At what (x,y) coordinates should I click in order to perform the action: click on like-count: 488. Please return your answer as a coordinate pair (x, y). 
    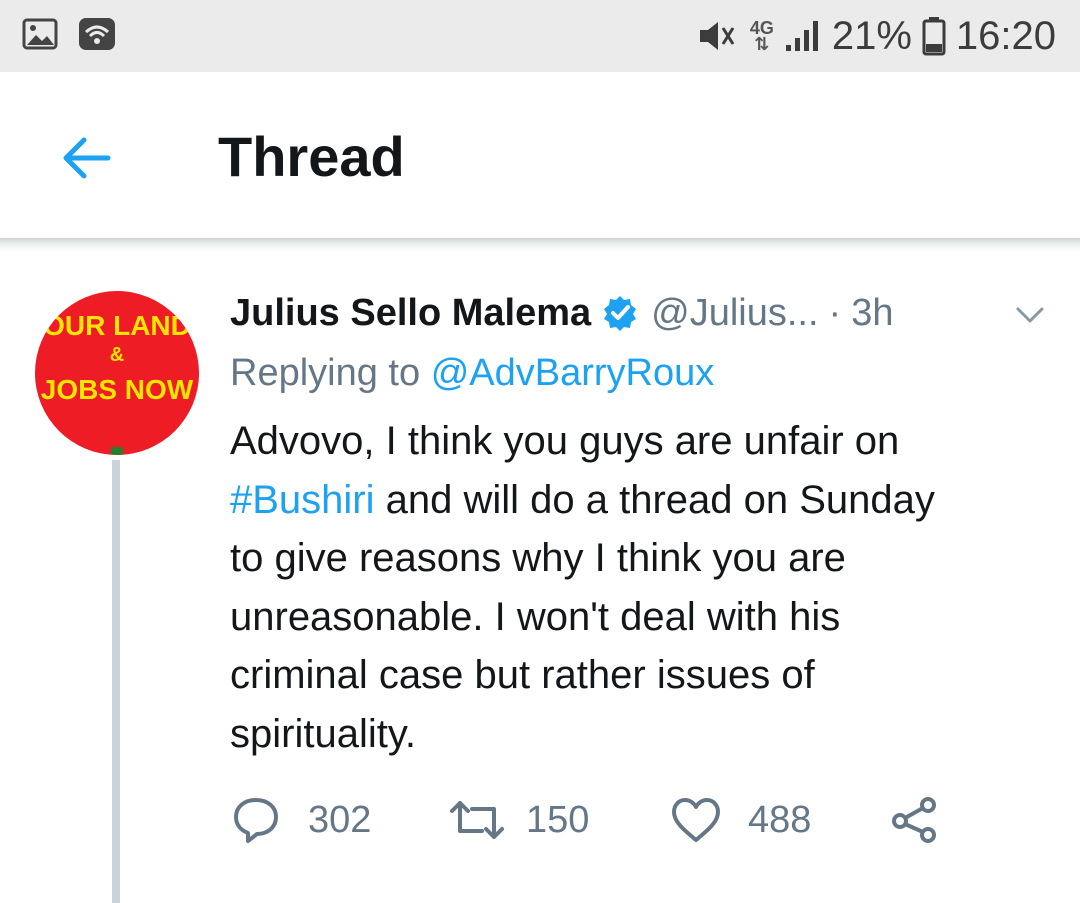
    Looking at the image, I should click on (780, 819).